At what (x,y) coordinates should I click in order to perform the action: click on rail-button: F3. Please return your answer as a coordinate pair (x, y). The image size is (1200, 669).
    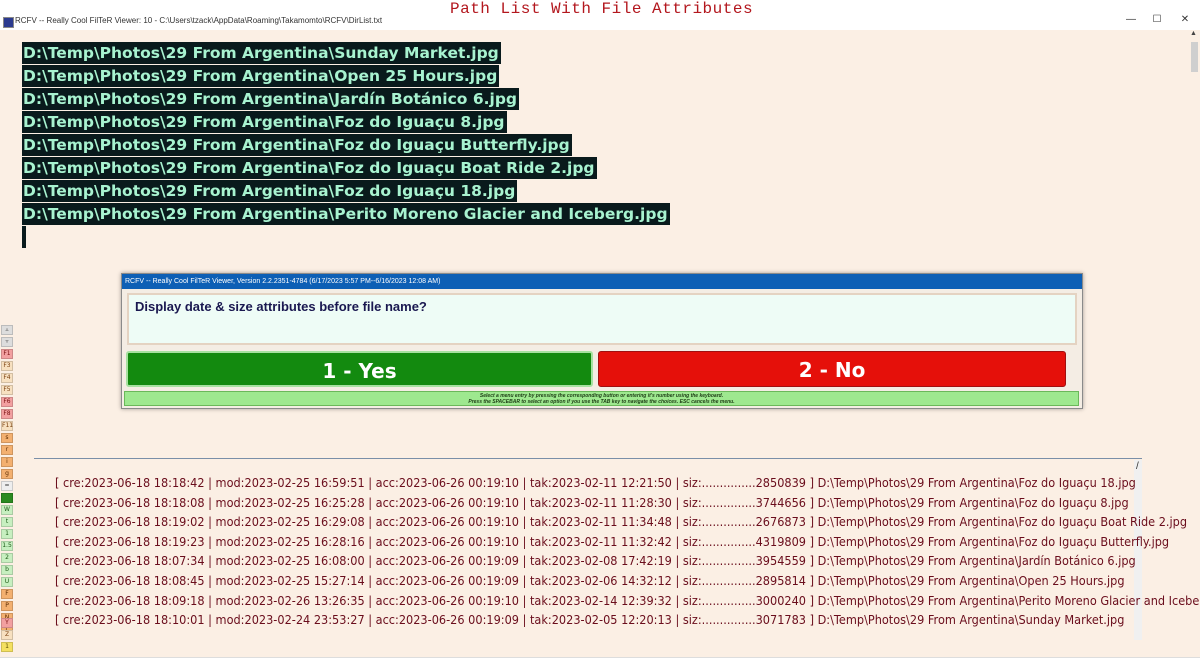
    Looking at the image, I should click on (7, 366).